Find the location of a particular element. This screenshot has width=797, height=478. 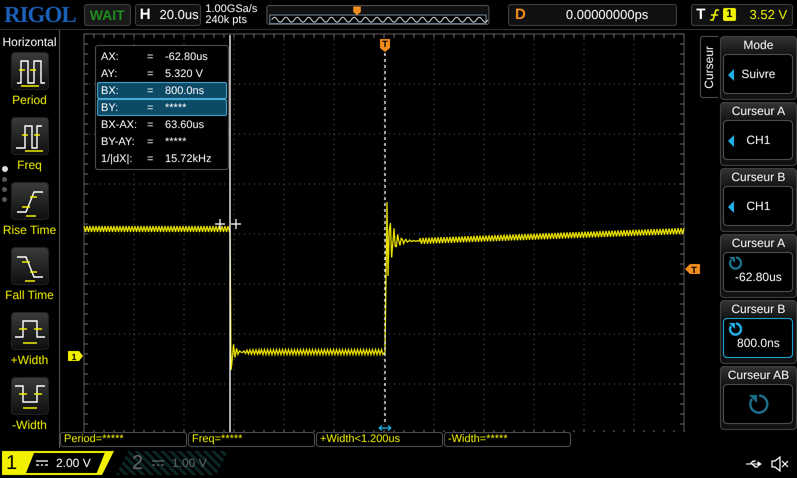

measure-label: Freq is located at coordinates (29, 165).